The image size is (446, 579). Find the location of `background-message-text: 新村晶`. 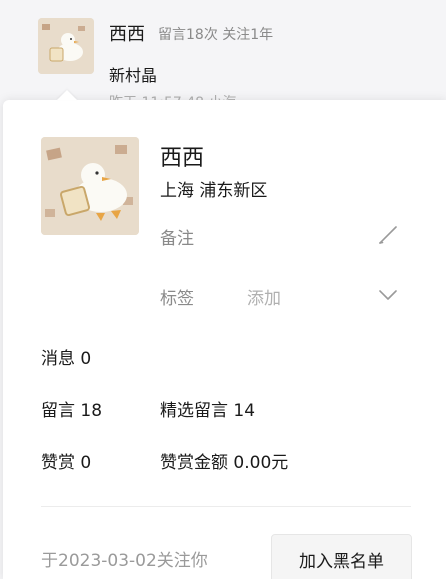

background-message-text: 新村晶 is located at coordinates (133, 75).